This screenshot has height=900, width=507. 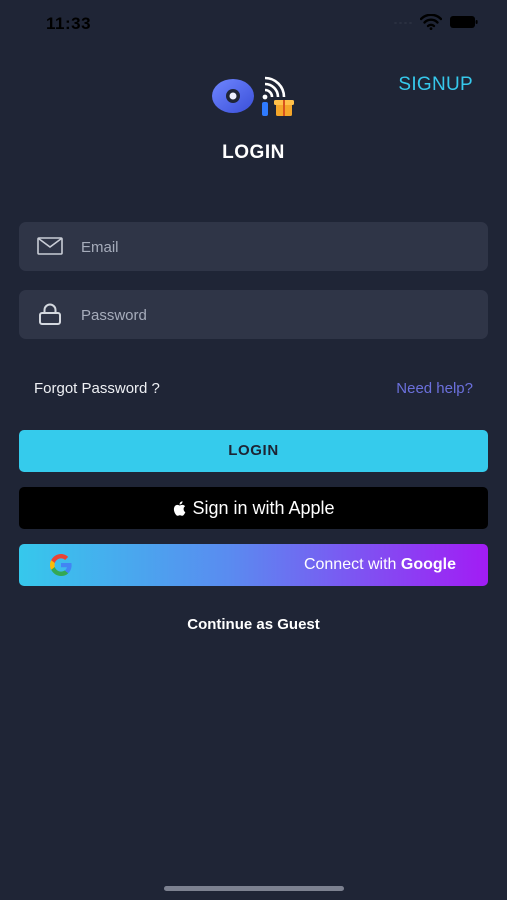 I want to click on email-field, so click(x=253, y=247).